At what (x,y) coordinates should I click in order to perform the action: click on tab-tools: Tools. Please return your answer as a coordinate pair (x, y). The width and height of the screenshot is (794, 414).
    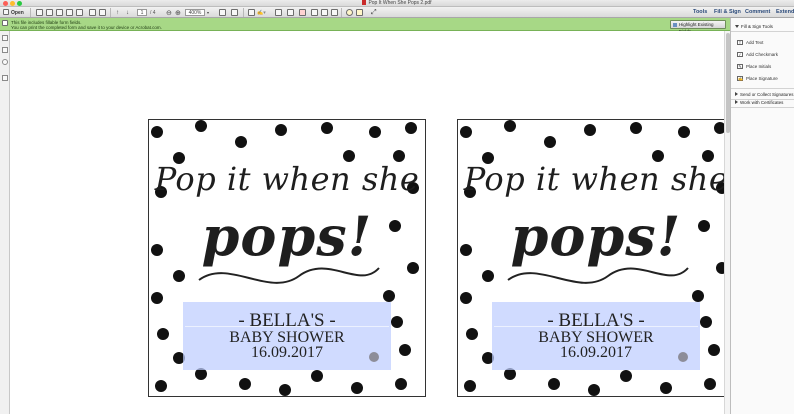
    Looking at the image, I should click on (700, 12).